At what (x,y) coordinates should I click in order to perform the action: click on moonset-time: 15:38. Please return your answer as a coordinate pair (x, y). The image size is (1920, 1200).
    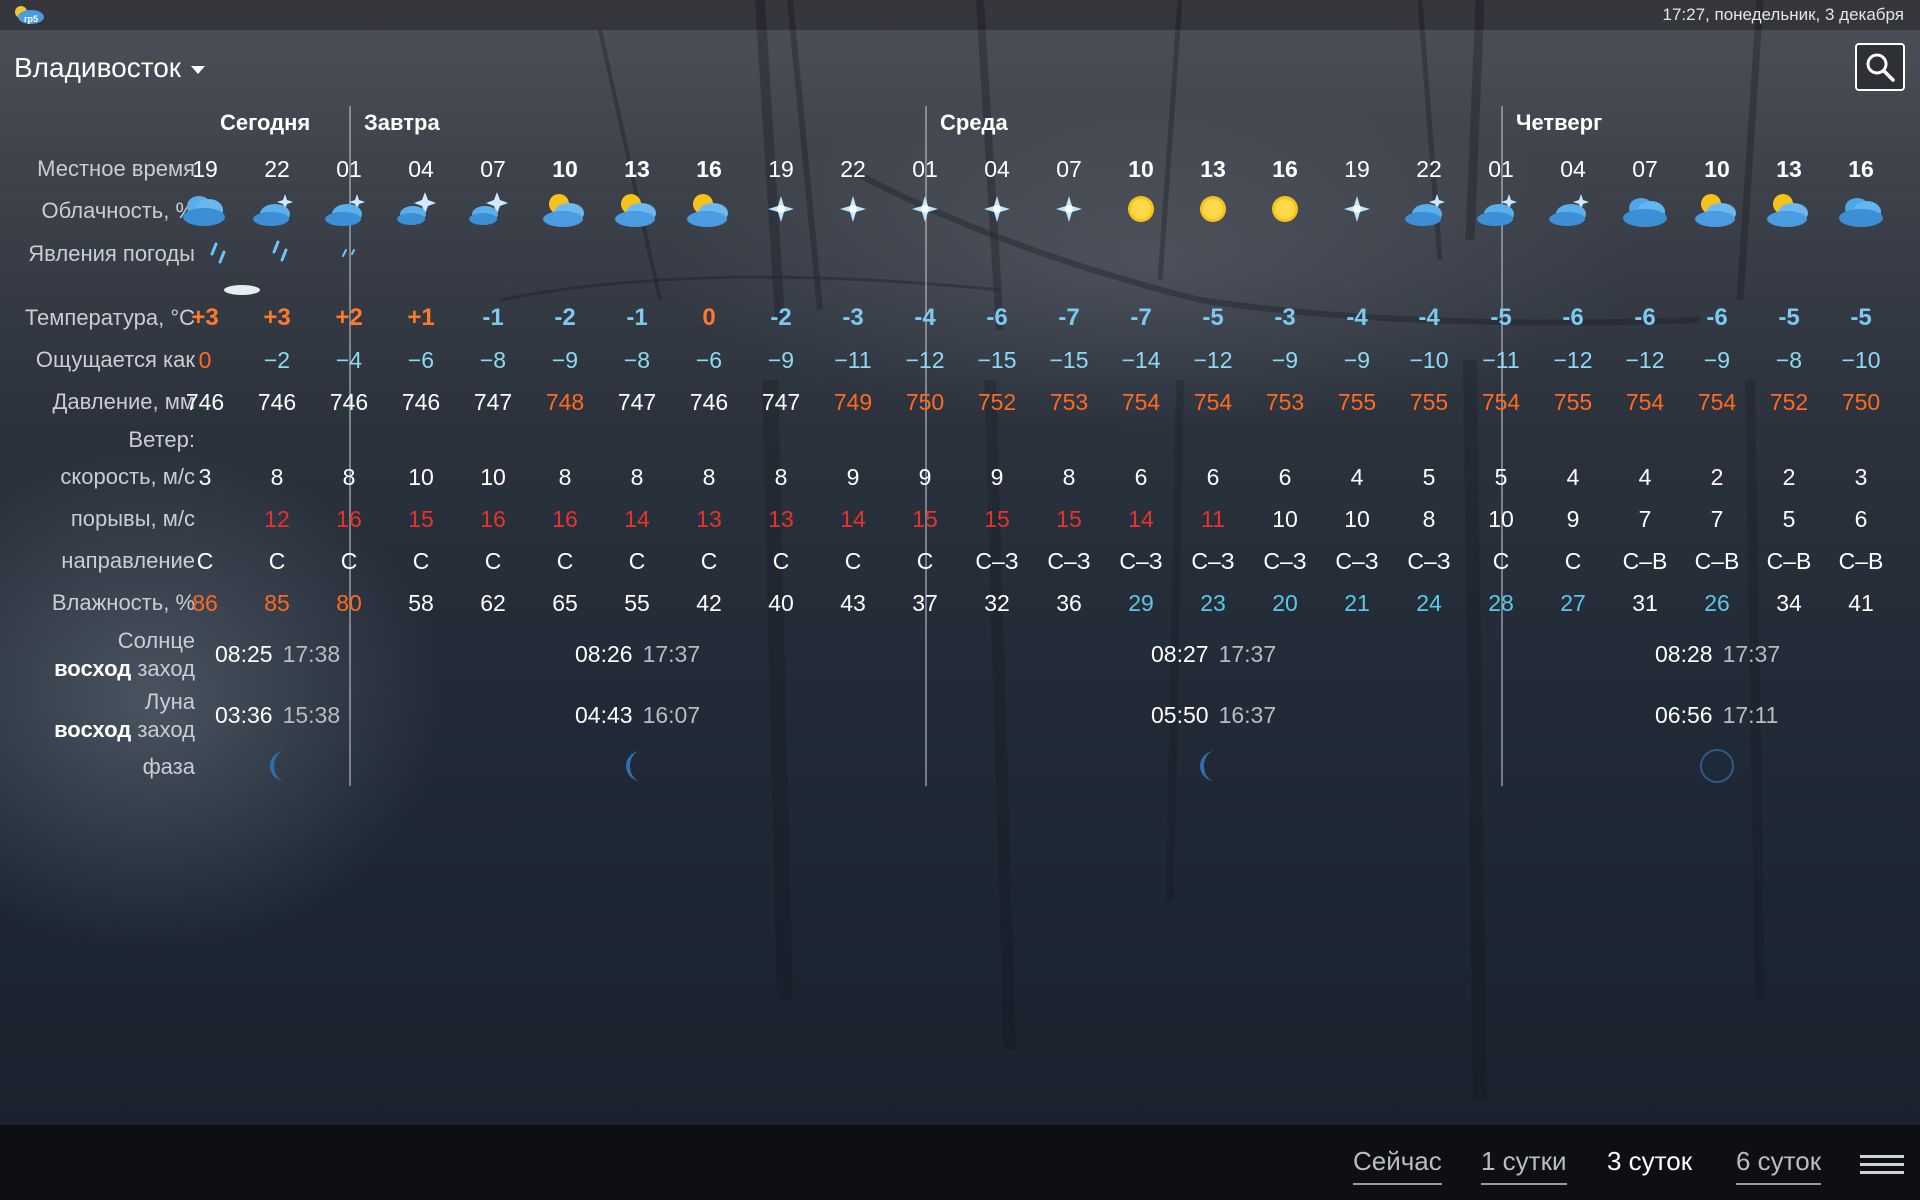
    Looking at the image, I should click on (311, 715).